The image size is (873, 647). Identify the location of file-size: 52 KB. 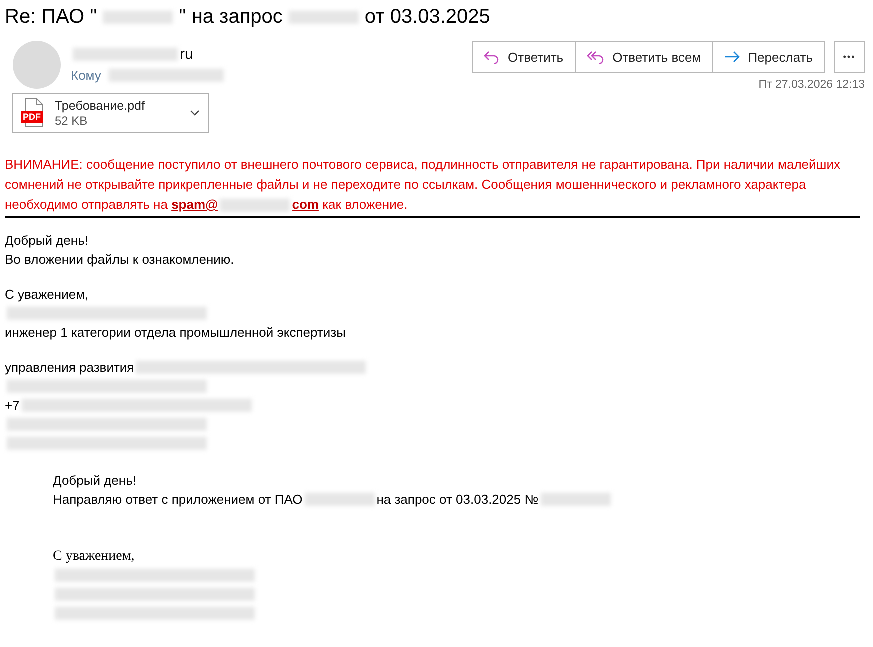
(72, 121).